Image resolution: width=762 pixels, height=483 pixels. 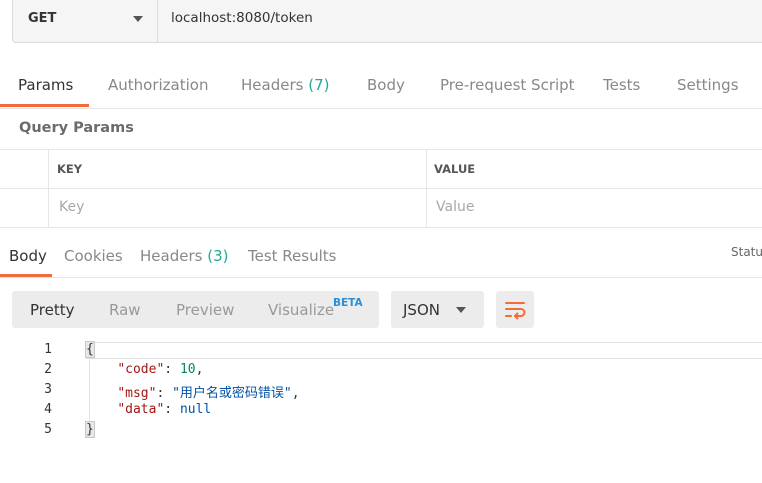 I want to click on json-value: null, so click(x=195, y=409).